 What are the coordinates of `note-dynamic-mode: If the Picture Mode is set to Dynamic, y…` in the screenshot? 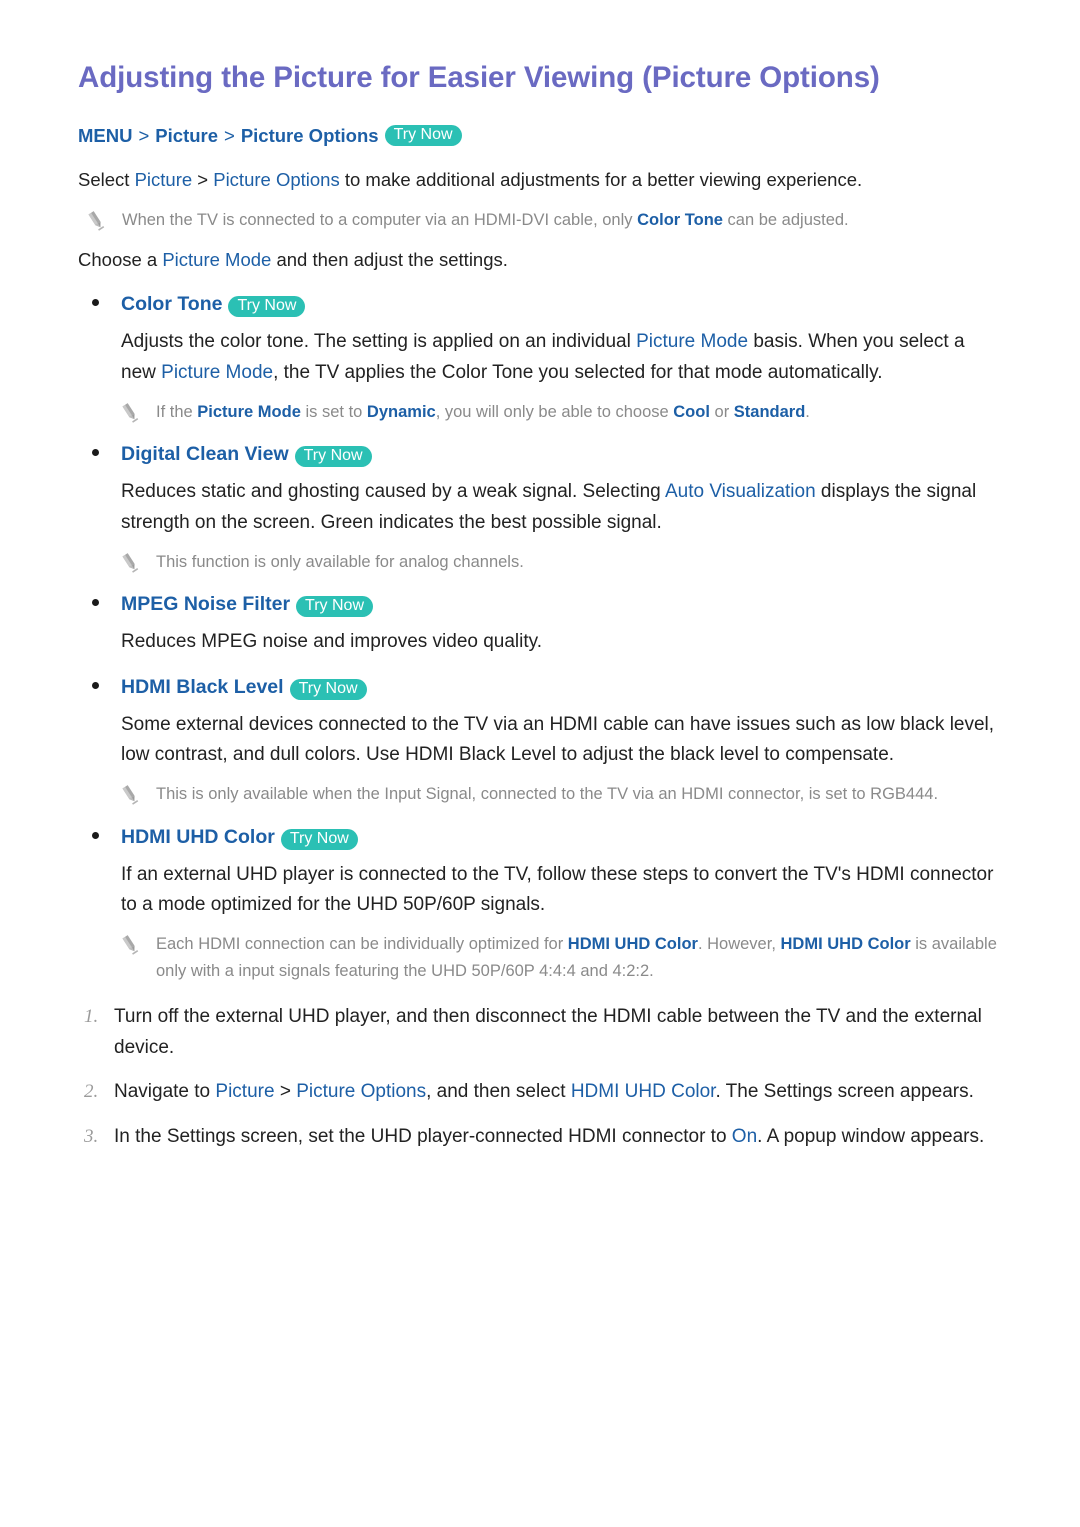 It's located at (540, 412).